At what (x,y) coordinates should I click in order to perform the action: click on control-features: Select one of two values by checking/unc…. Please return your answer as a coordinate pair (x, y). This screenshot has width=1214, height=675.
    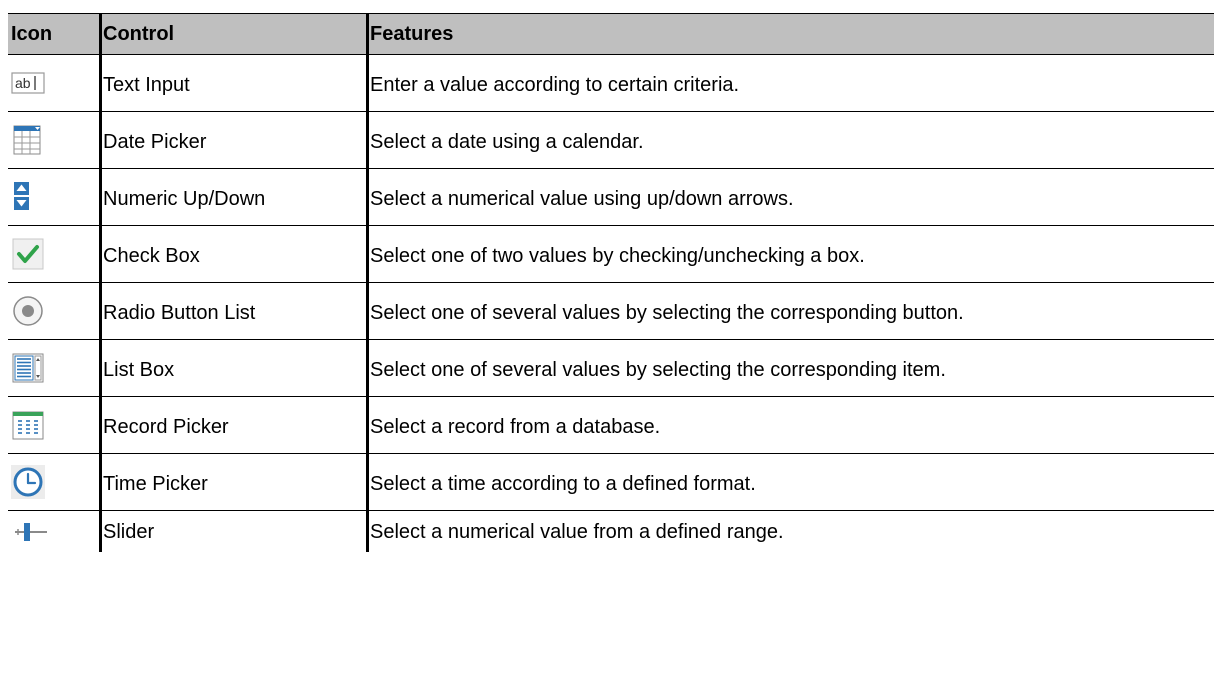
    Looking at the image, I should click on (617, 256).